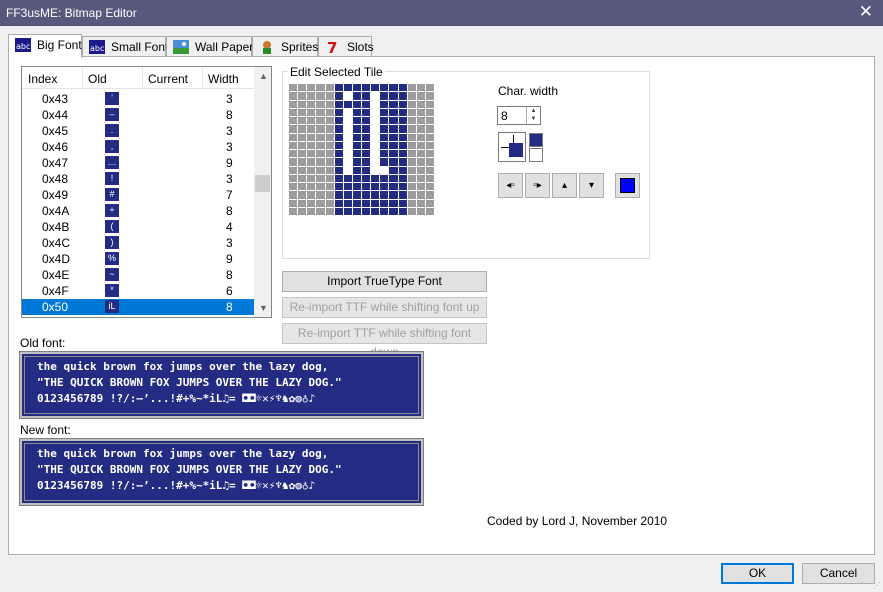  What do you see at coordinates (384, 307) in the screenshot?
I see `reimport-up-button: Re-import TTF while shifting font up` at bounding box center [384, 307].